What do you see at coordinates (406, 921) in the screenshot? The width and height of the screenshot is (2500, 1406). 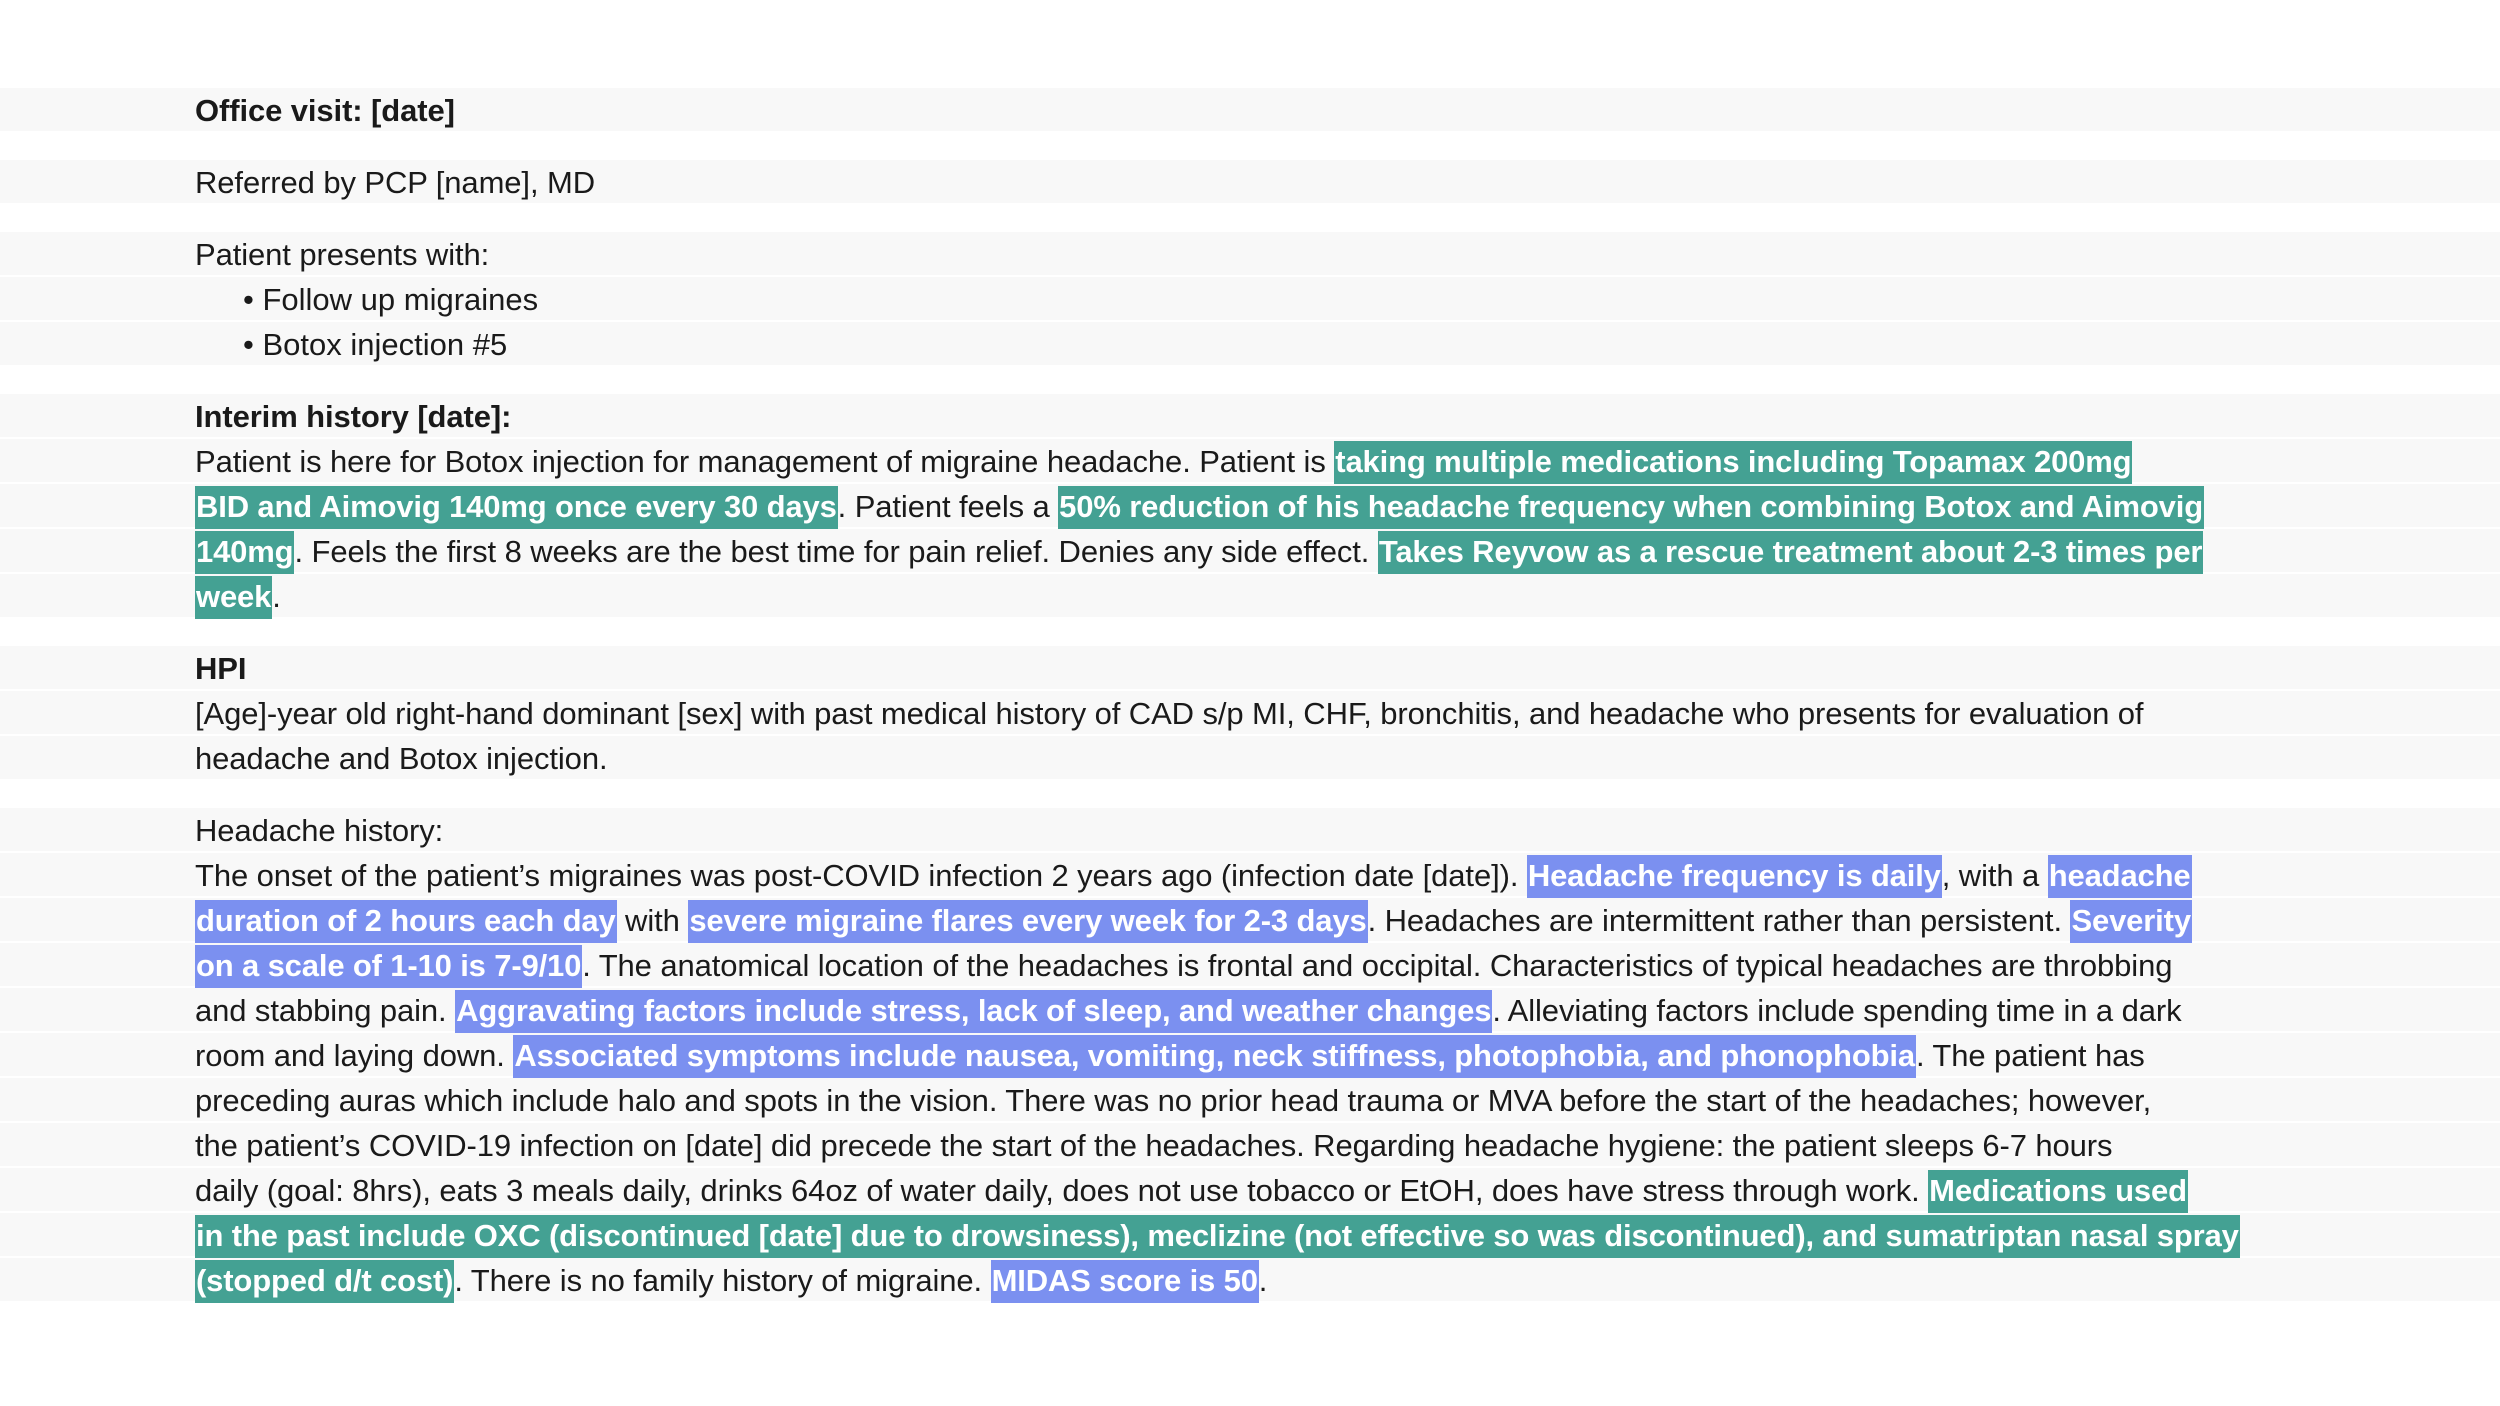 I see `entity-duration-cont: duration of 2 hours each day` at bounding box center [406, 921].